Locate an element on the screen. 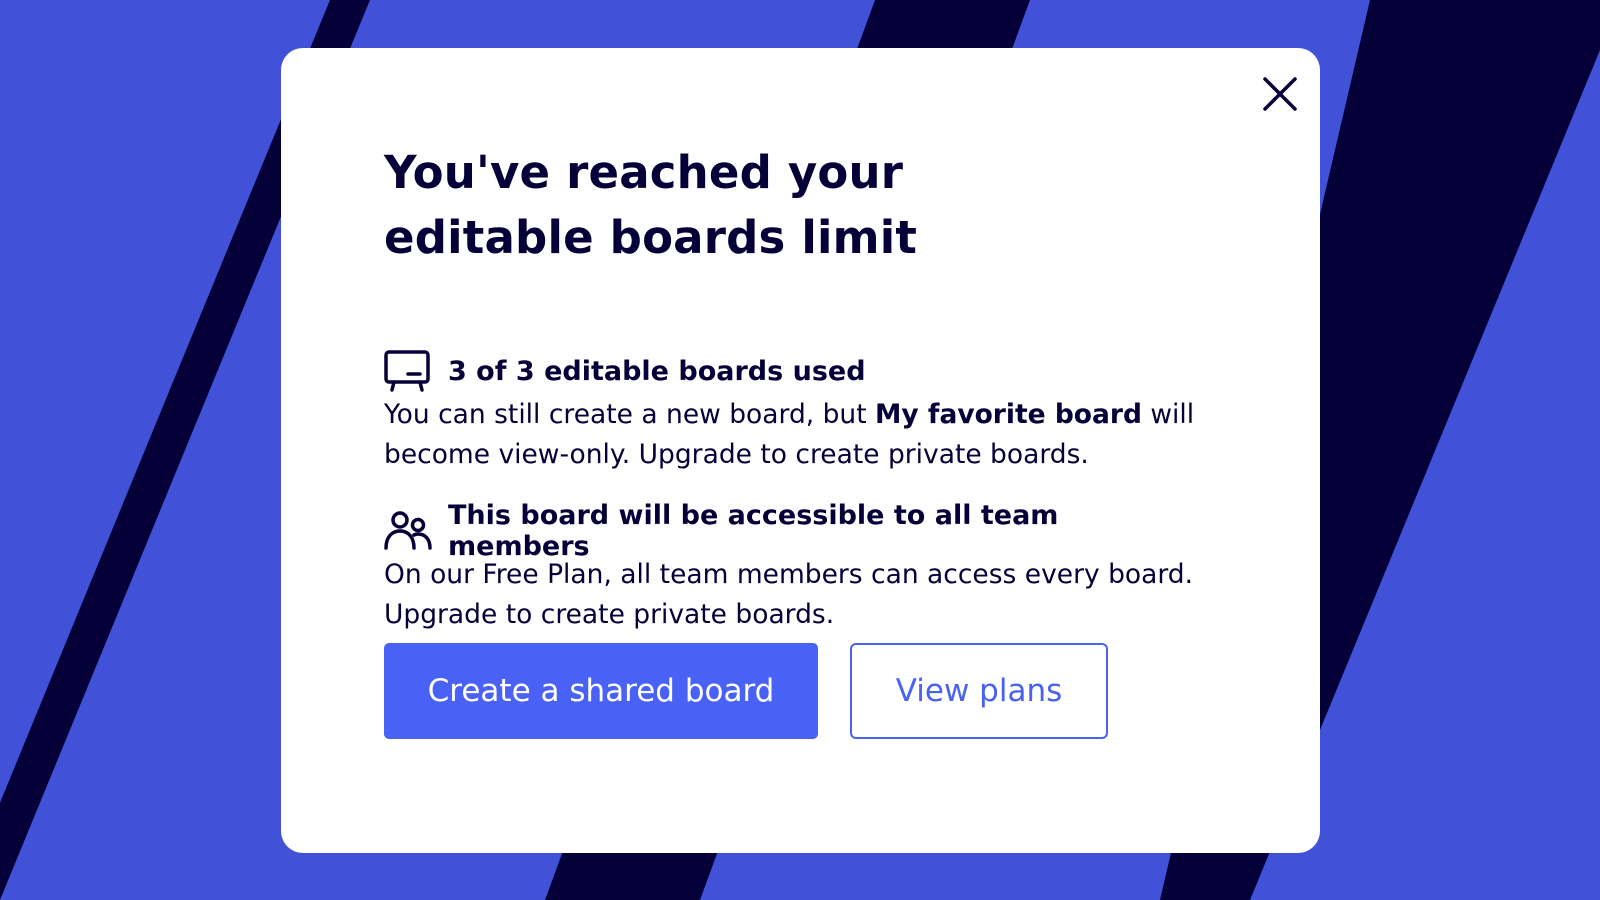 This screenshot has height=900, width=1600. boards-used-heading: 3 of 3 editable boards used is located at coordinates (657, 371).